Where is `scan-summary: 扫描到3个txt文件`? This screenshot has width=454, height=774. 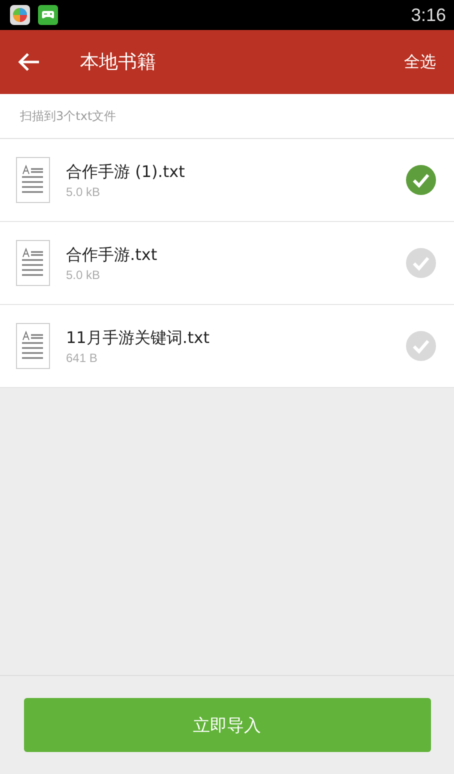
scan-summary: 扫描到3个txt文件 is located at coordinates (68, 116).